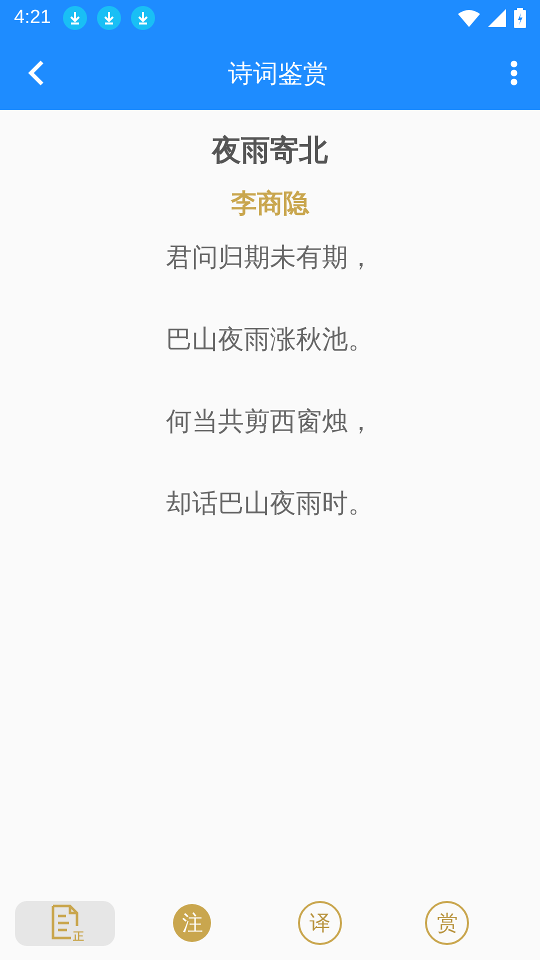 The height and width of the screenshot is (960, 540). What do you see at coordinates (64, 923) in the screenshot?
I see `bottom-tab: 正` at bounding box center [64, 923].